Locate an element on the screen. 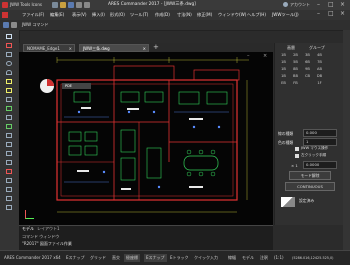  grid-cell: DB is located at coordinates (319, 76).